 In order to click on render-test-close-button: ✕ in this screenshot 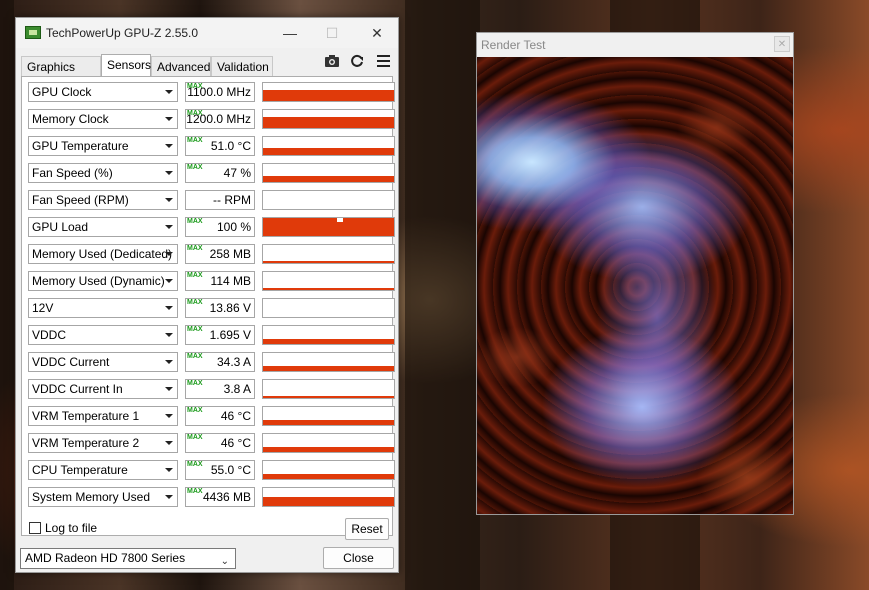, I will do `click(782, 44)`.